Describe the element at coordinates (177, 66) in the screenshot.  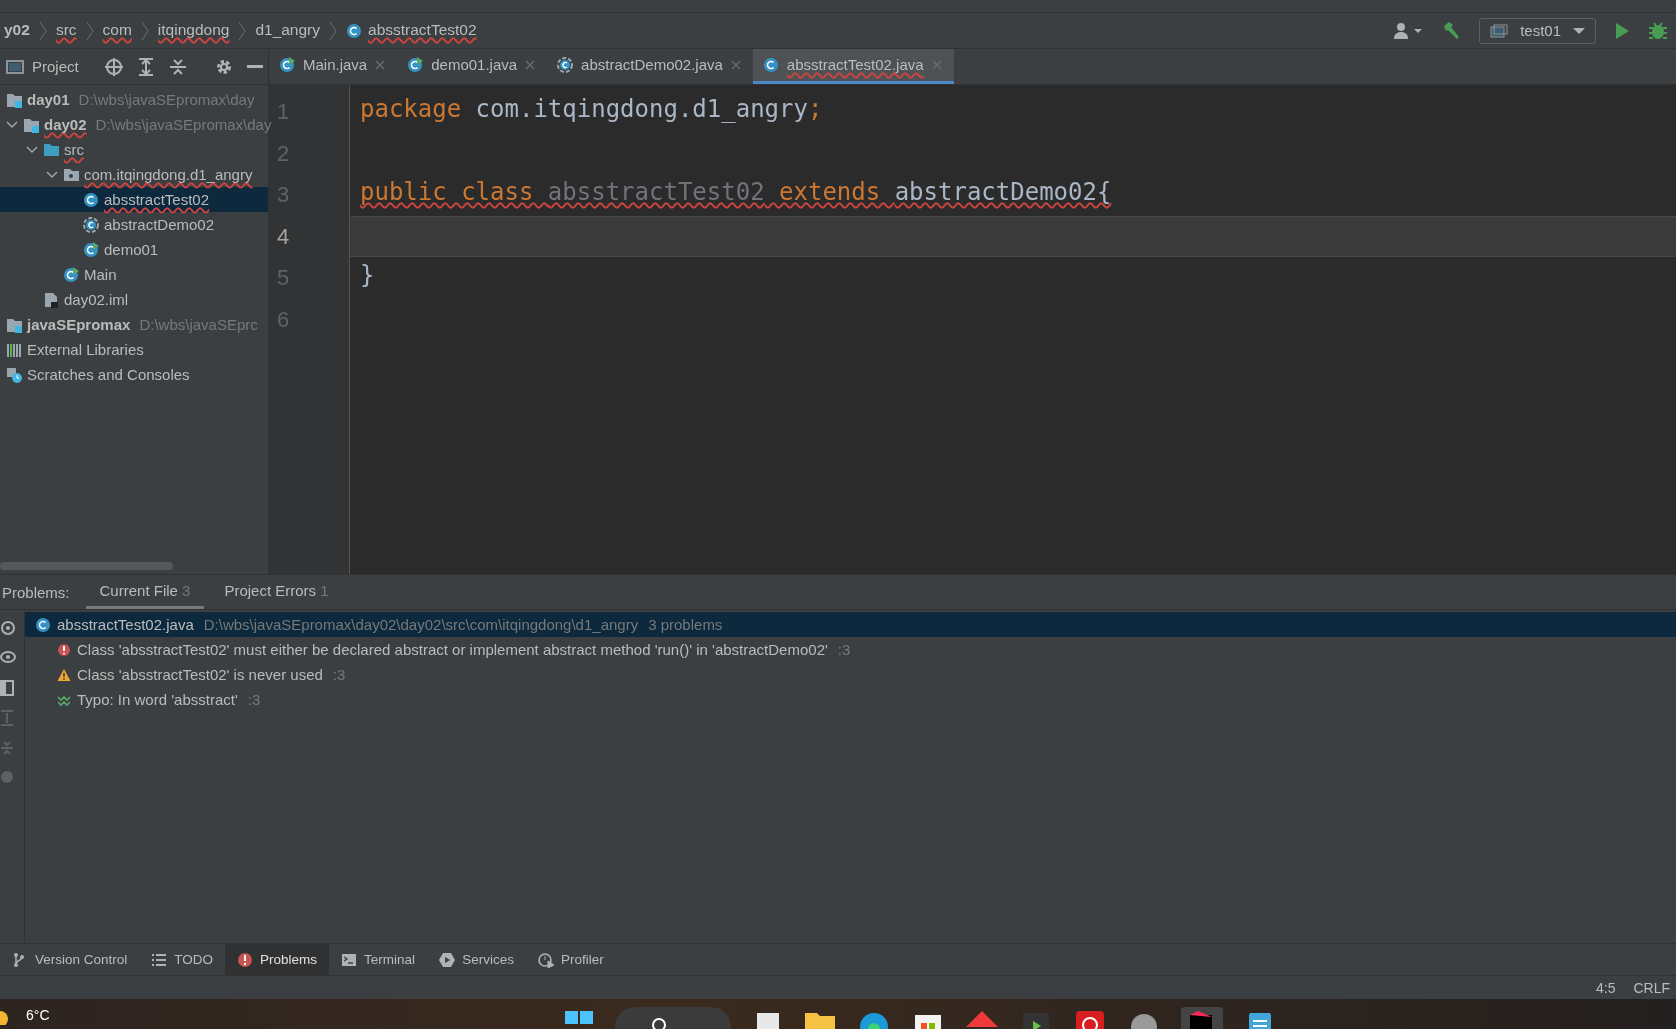
I see `collapse-all-icon` at that location.